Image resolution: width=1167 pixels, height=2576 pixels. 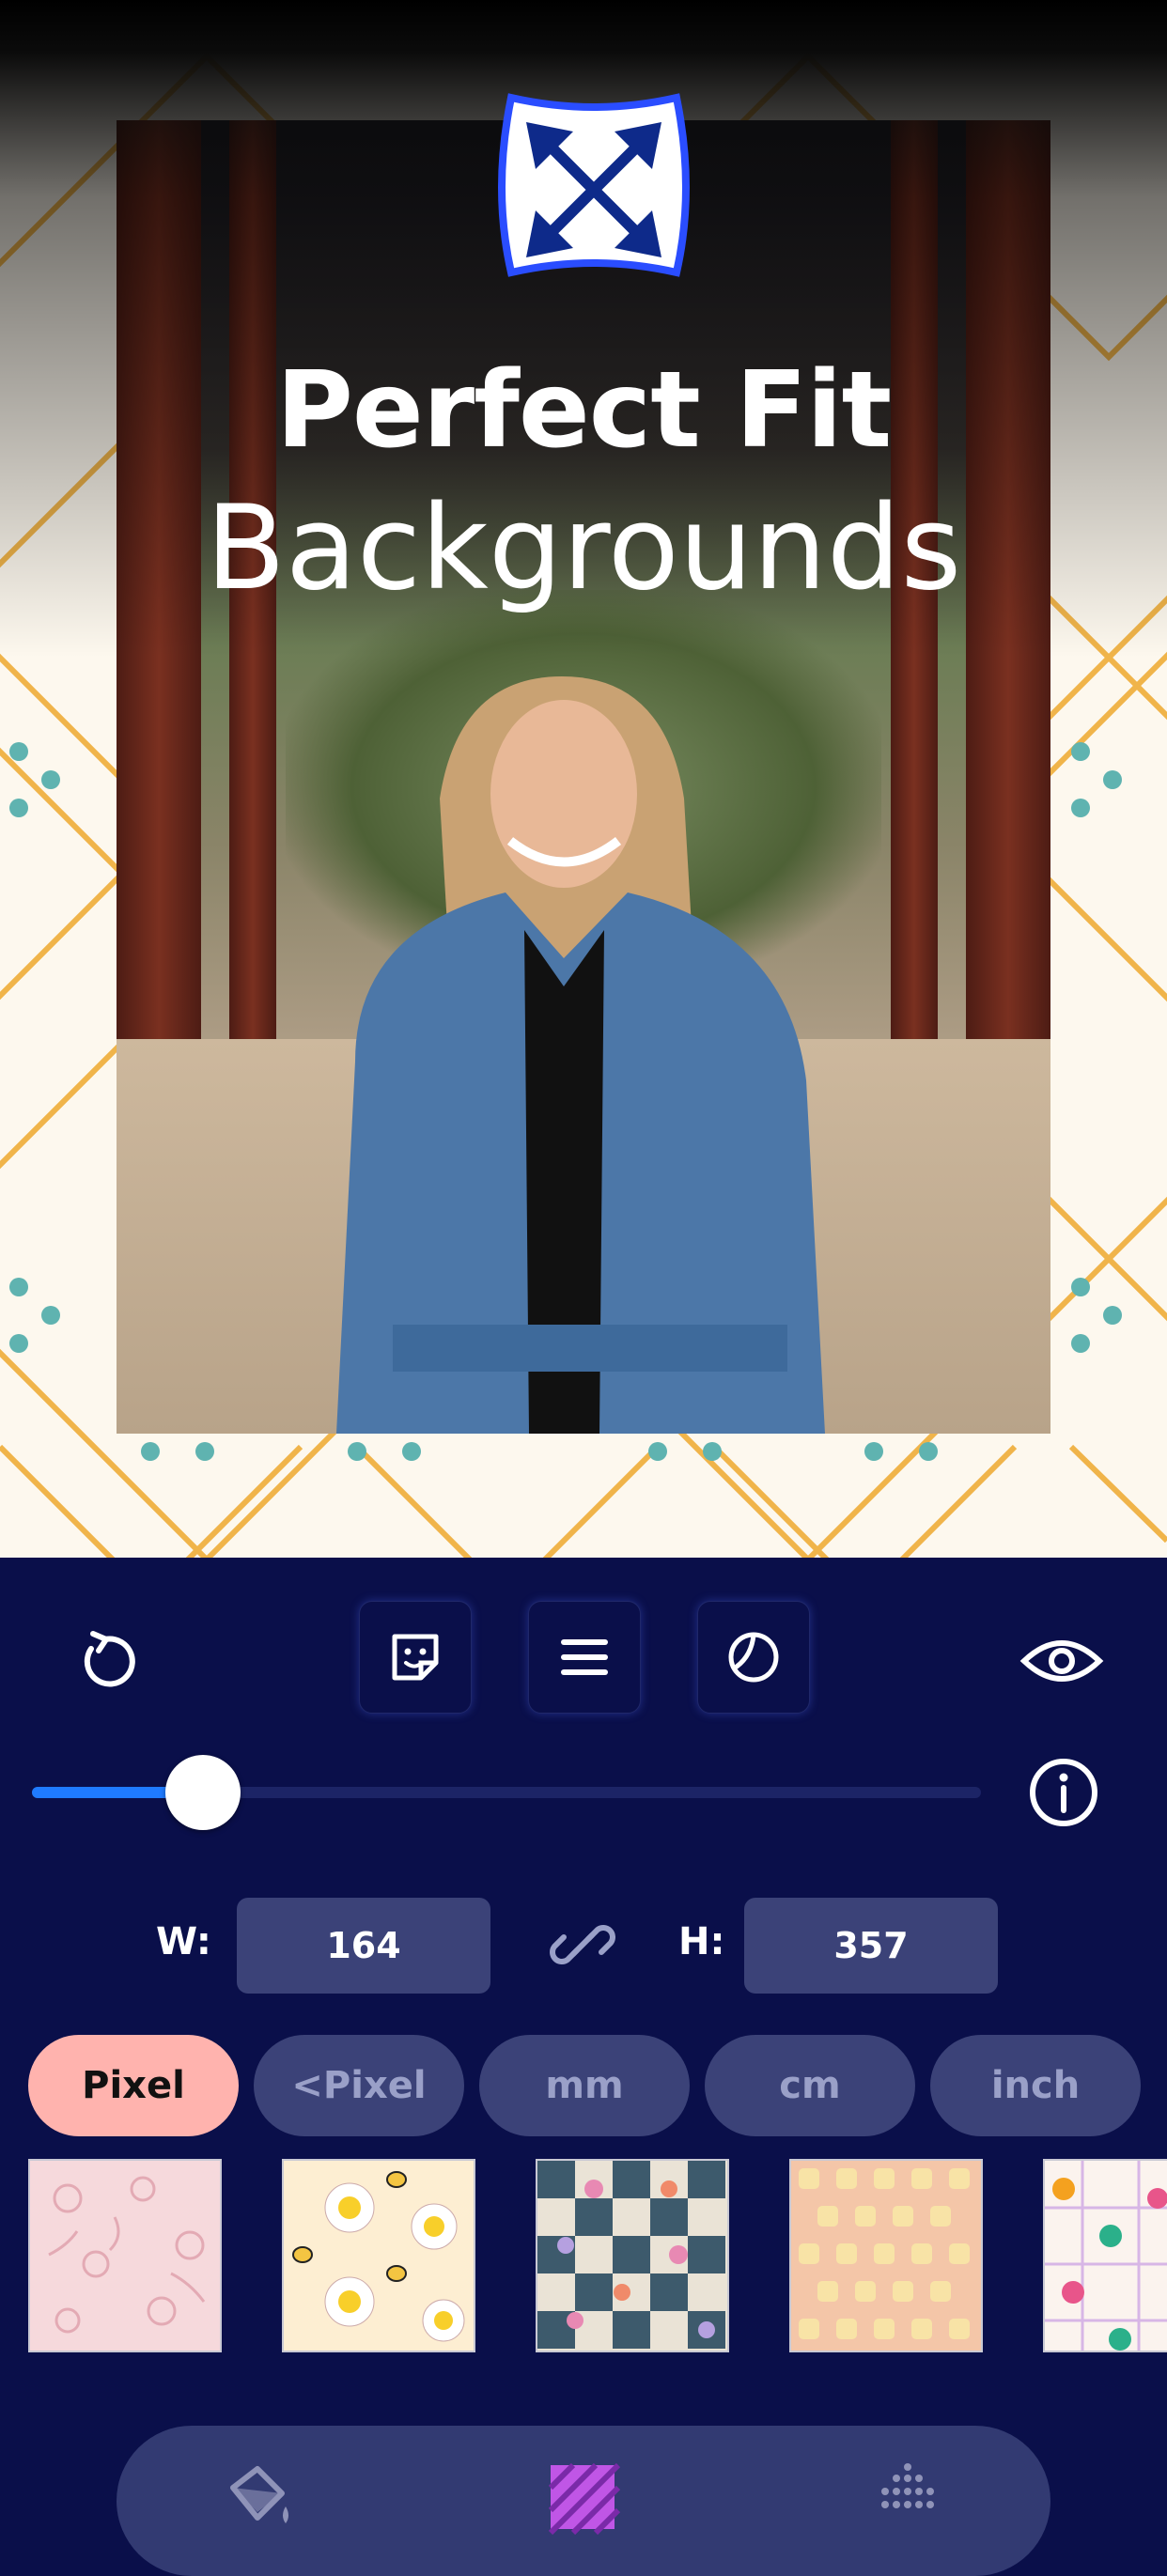 I want to click on pattern-thumb-pink-floral, so click(x=125, y=2255).